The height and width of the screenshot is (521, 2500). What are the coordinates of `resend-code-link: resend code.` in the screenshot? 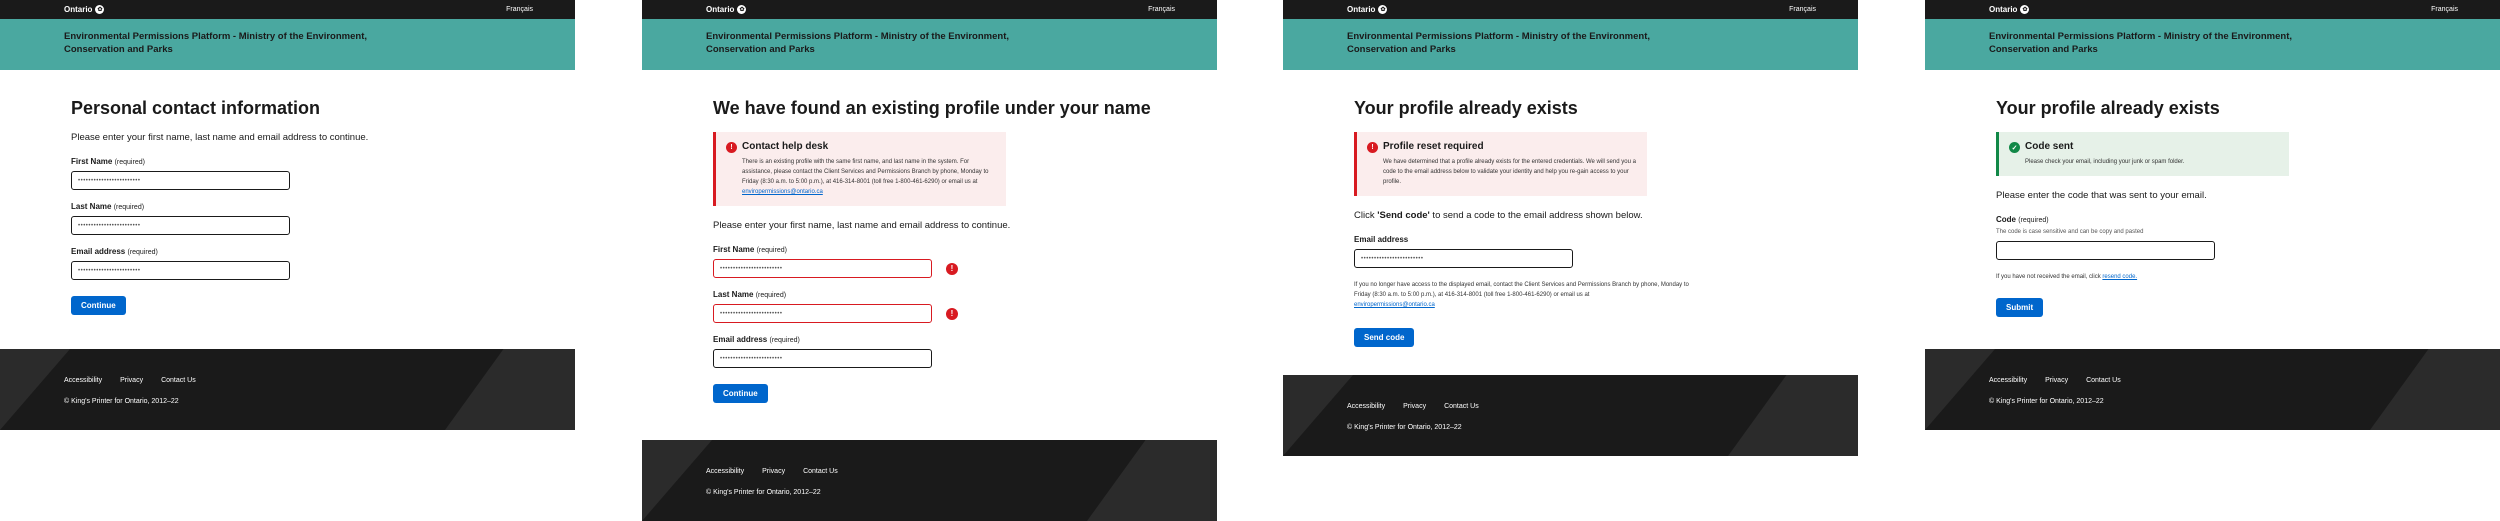 It's located at (2119, 277).